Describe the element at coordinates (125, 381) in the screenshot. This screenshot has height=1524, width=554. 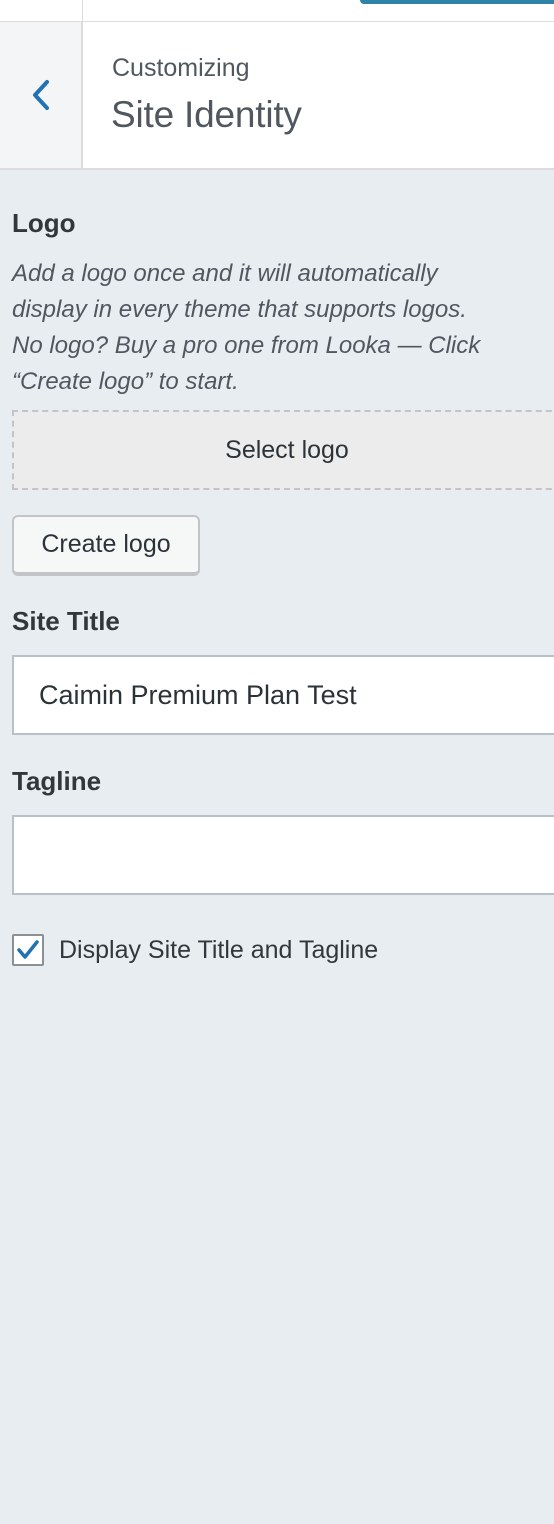
I see `logo-description-line: “Create logo” to start.` at that location.